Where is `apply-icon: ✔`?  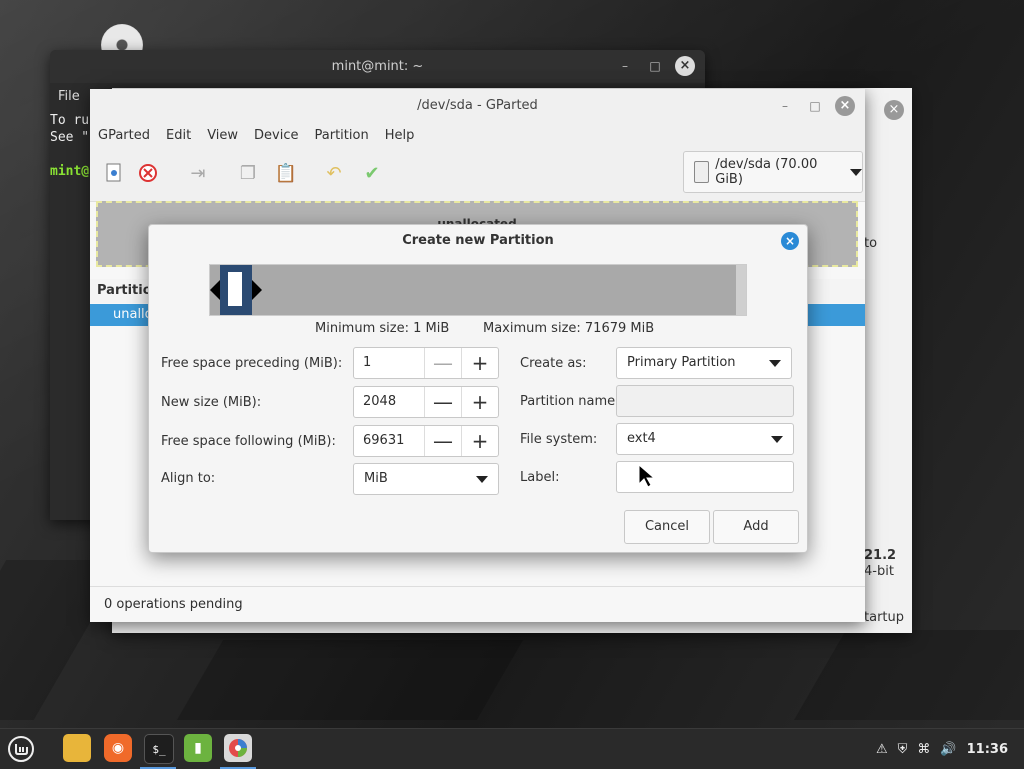
apply-icon: ✔ is located at coordinates (372, 173).